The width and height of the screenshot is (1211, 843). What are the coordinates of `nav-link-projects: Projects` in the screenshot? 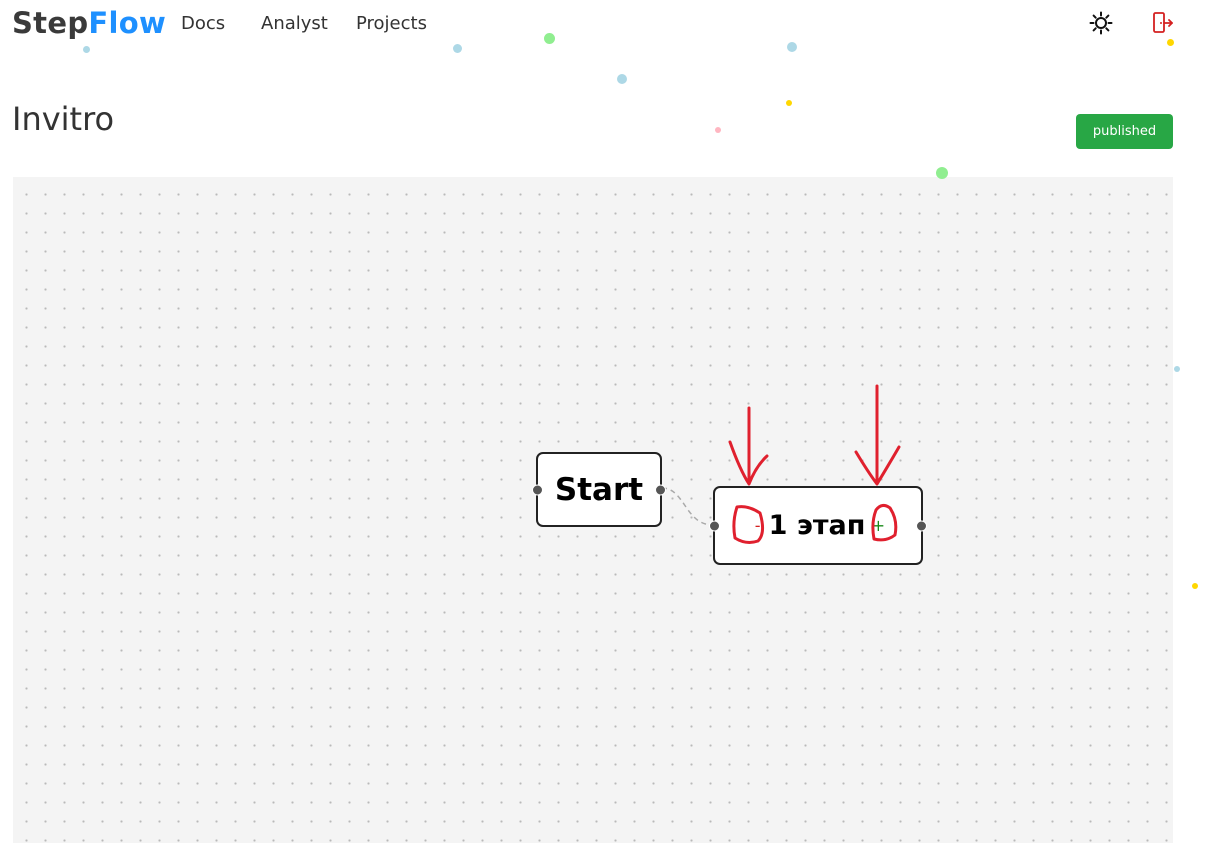 It's located at (391, 23).